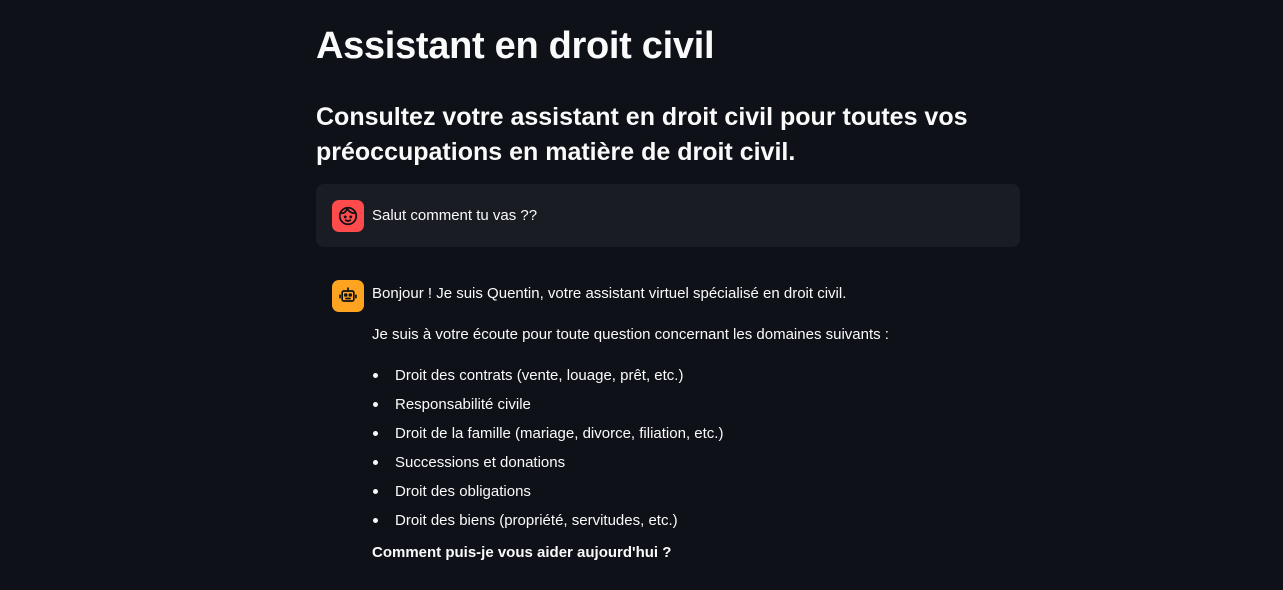 Image resolution: width=1283 pixels, height=590 pixels. What do you see at coordinates (515, 46) in the screenshot?
I see `page-title: Assistant en droit civil` at bounding box center [515, 46].